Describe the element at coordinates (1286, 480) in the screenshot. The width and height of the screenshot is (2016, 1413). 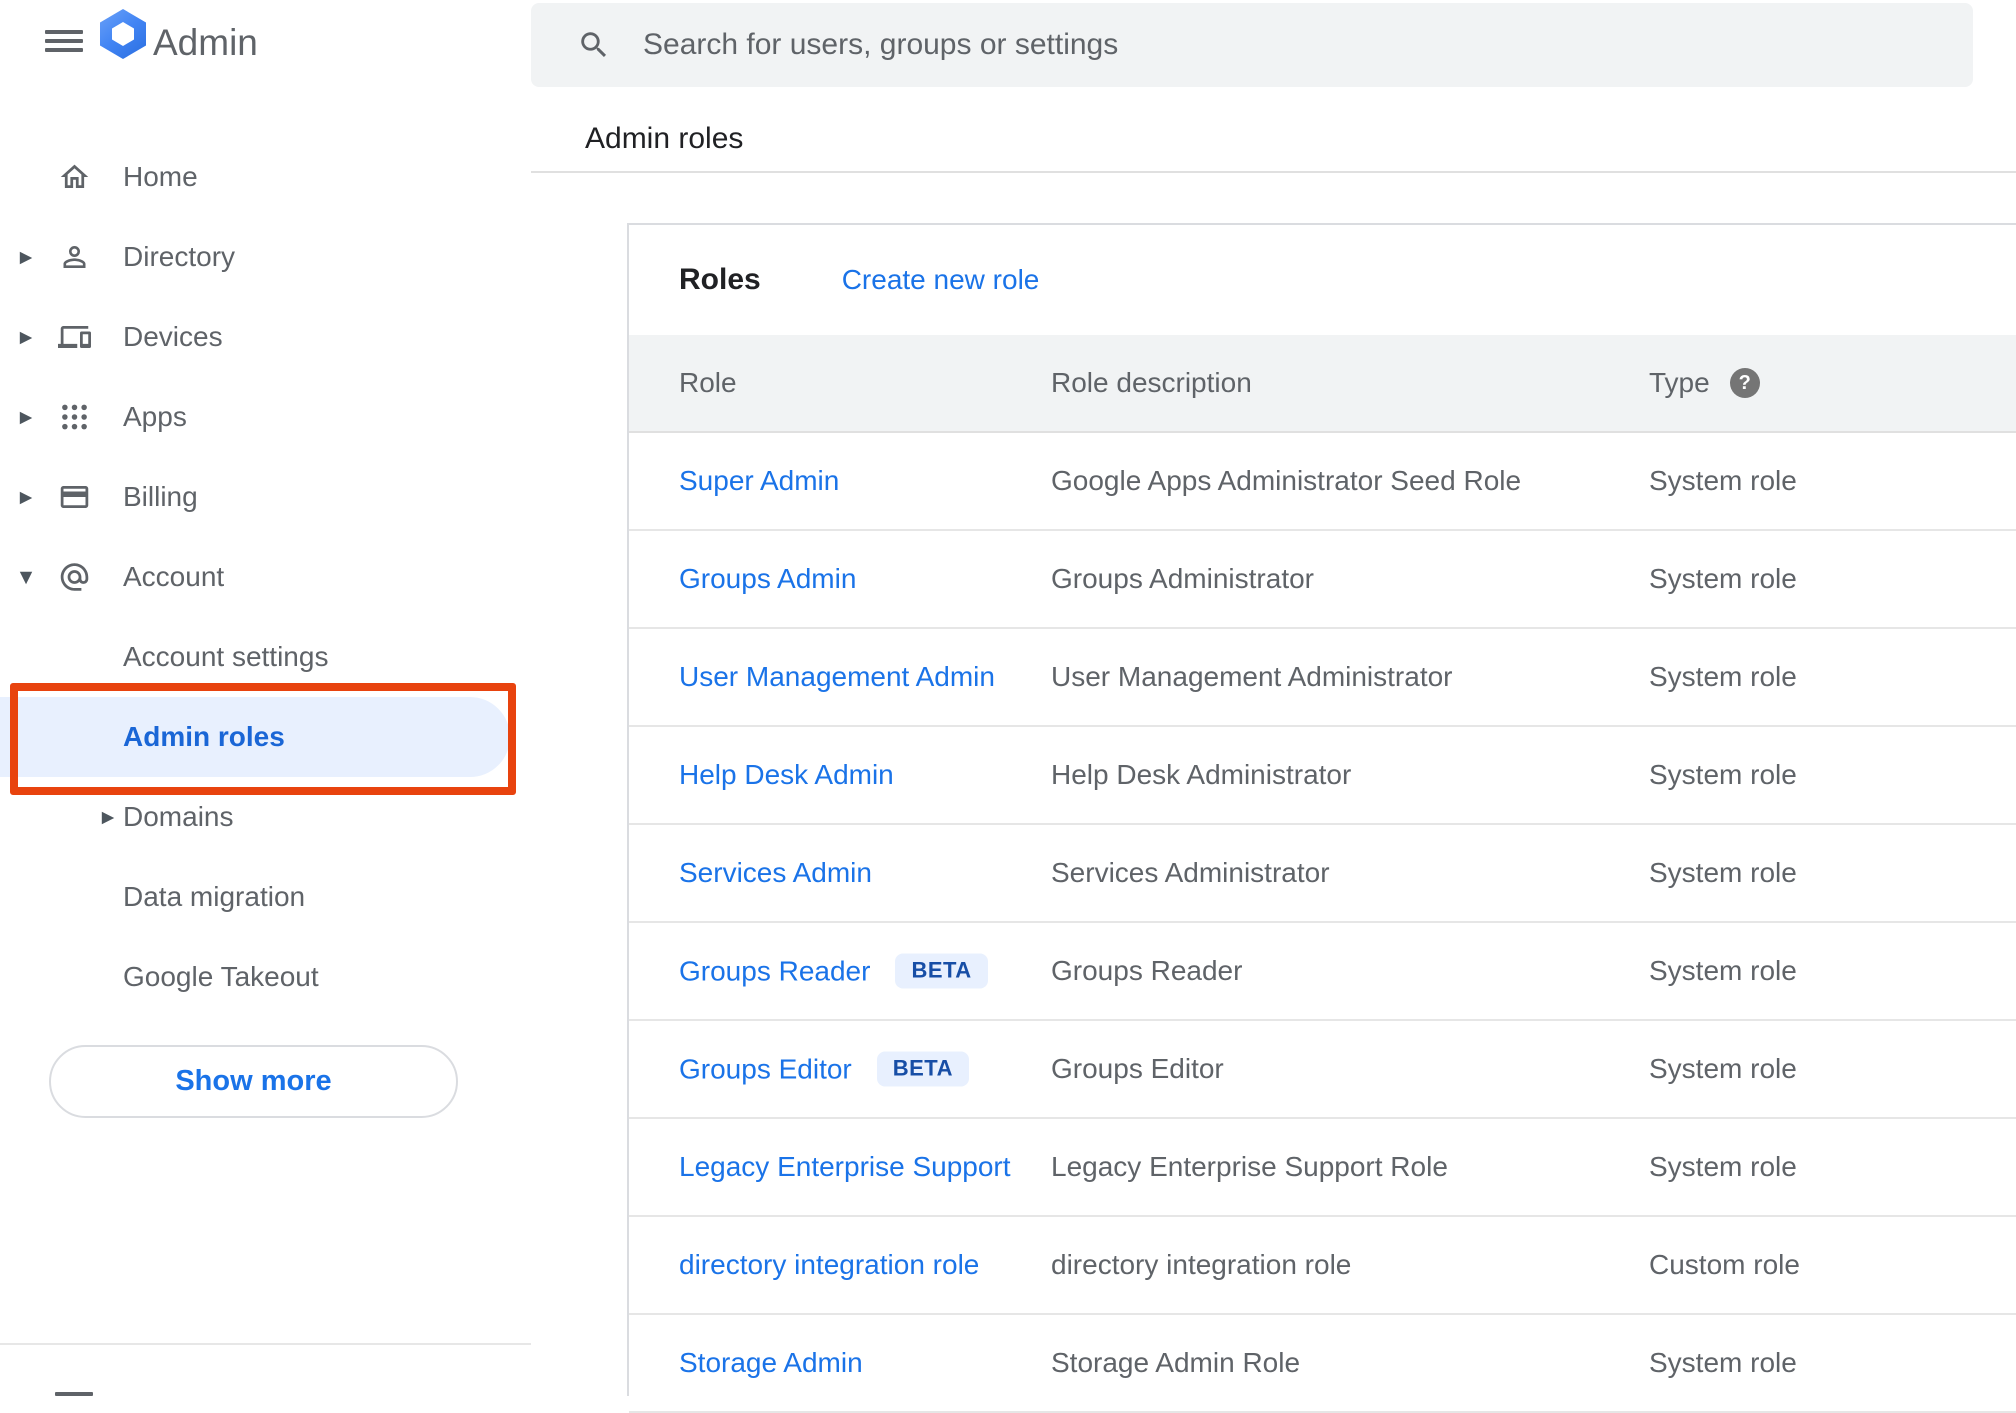
I see `role-description: Google Apps Administrator Seed Role` at that location.